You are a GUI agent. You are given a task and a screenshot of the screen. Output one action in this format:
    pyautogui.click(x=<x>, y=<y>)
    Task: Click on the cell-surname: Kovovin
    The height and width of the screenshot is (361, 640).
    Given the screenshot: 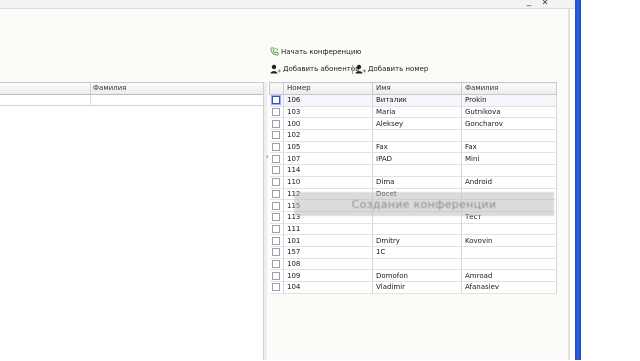 What is the action you would take?
    pyautogui.click(x=509, y=240)
    